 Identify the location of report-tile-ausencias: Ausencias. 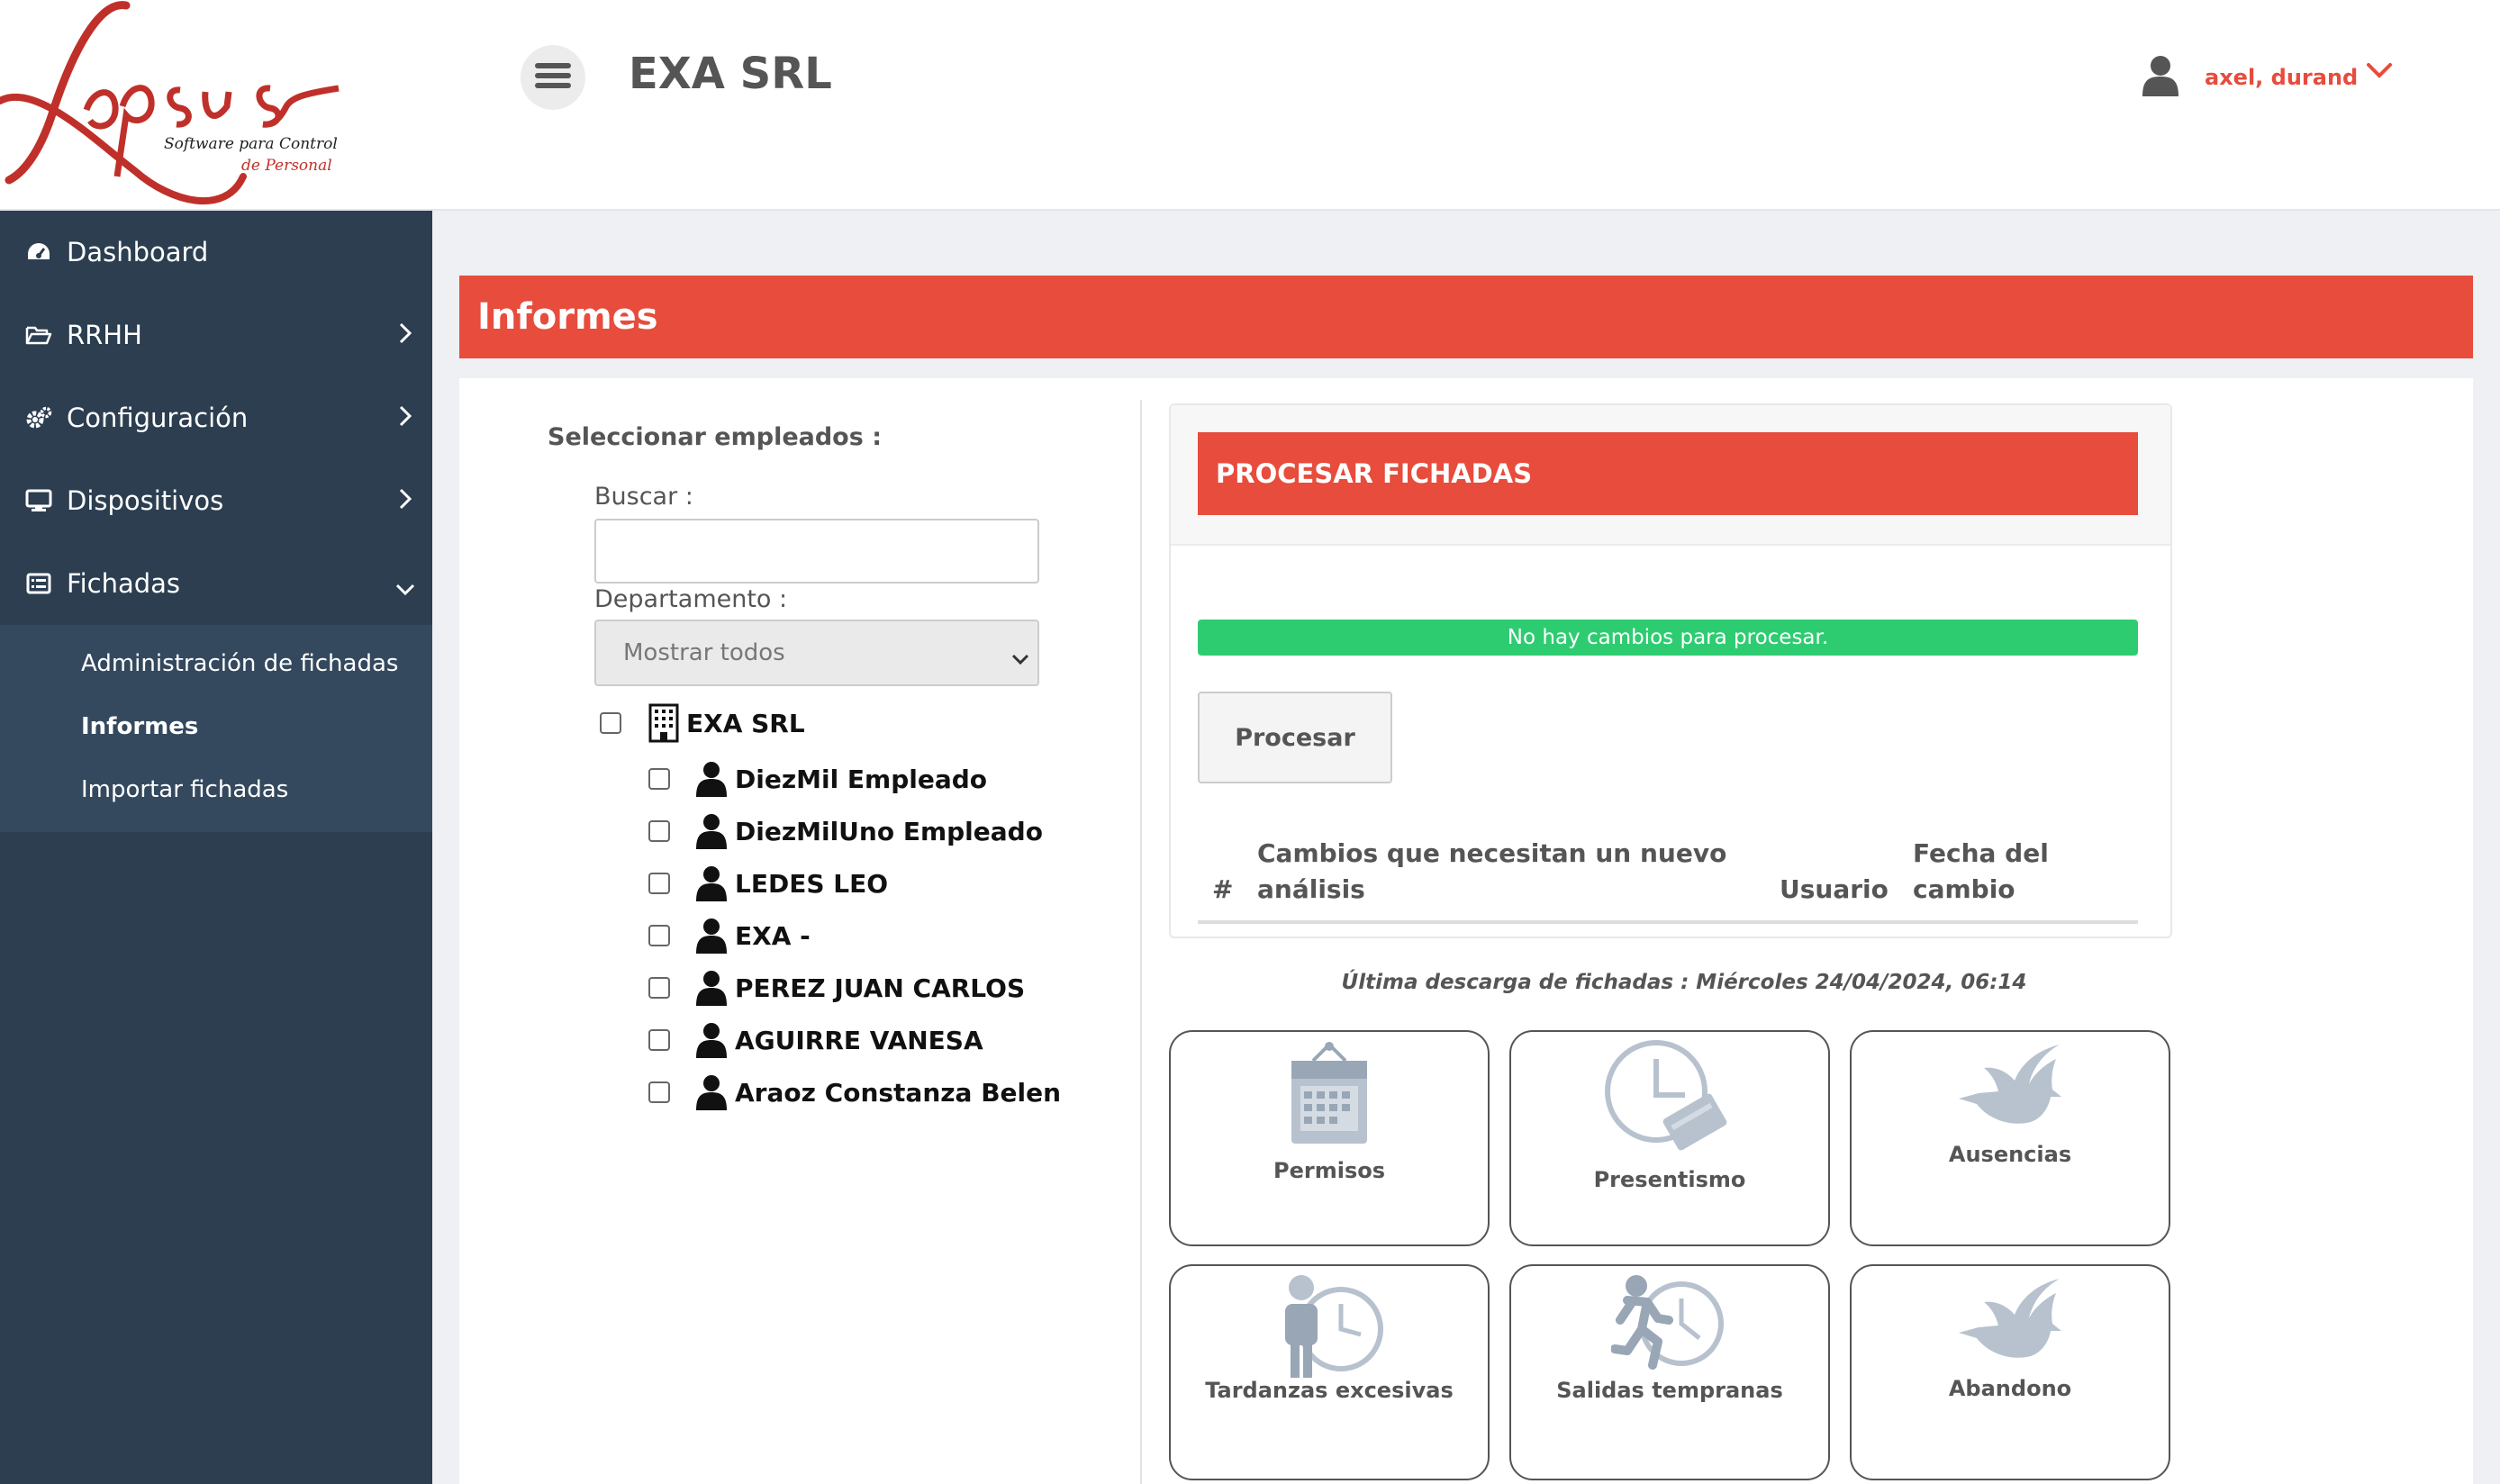
(2010, 1138).